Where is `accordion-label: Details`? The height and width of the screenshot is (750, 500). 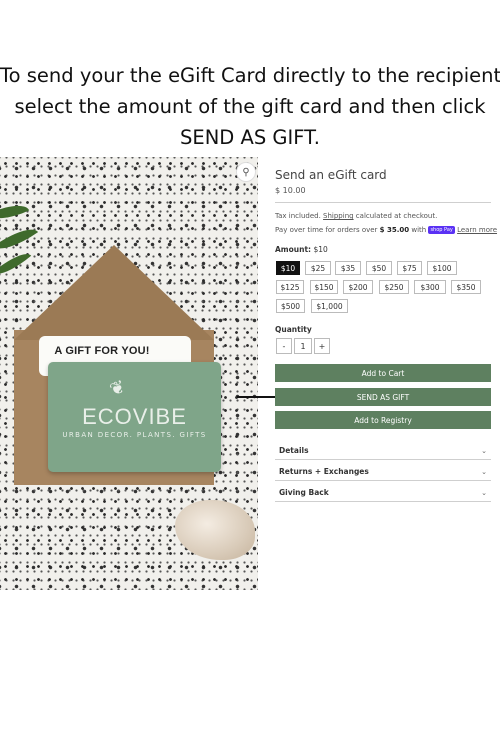
accordion-label: Details is located at coordinates (294, 450).